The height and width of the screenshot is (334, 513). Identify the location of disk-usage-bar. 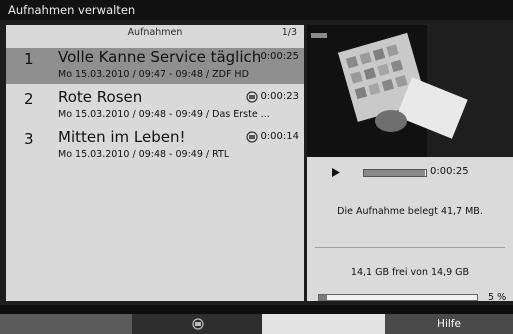
(398, 297).